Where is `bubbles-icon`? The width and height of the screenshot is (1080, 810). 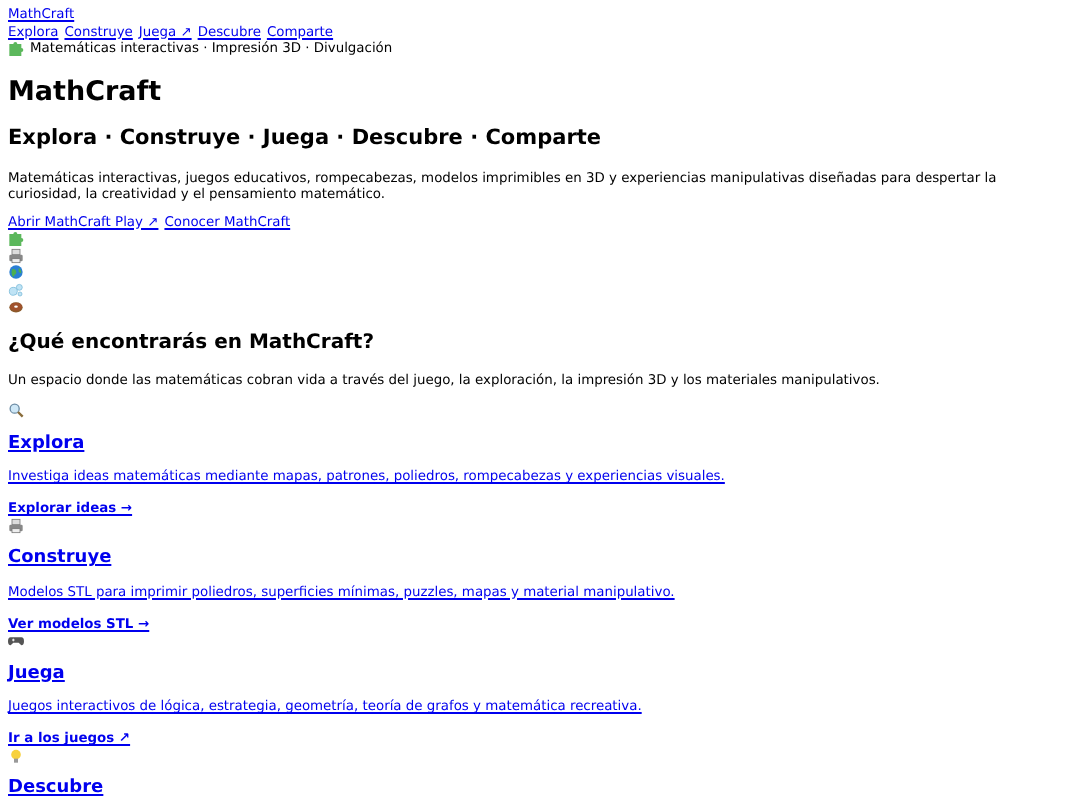
bubbles-icon is located at coordinates (16, 289).